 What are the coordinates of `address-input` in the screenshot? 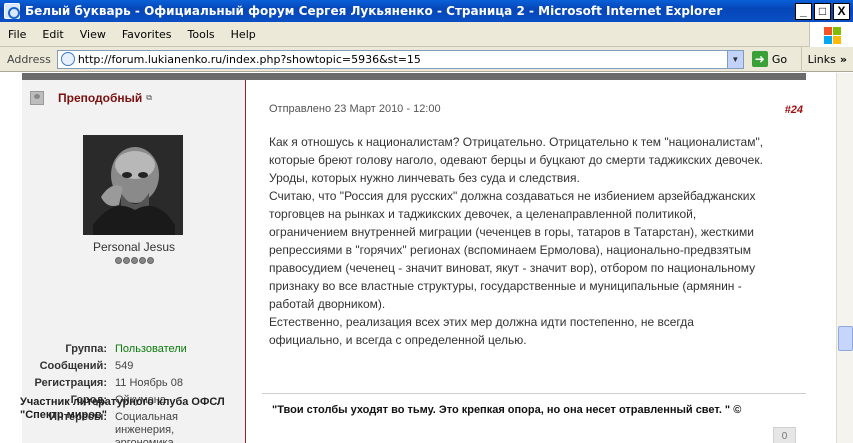 It's located at (402, 59).